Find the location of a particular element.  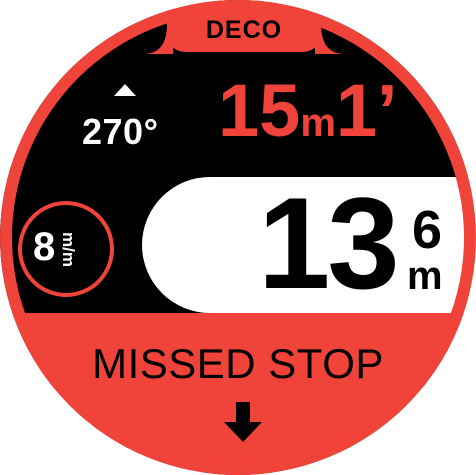

deco-mode-tab: DECO is located at coordinates (244, 26).